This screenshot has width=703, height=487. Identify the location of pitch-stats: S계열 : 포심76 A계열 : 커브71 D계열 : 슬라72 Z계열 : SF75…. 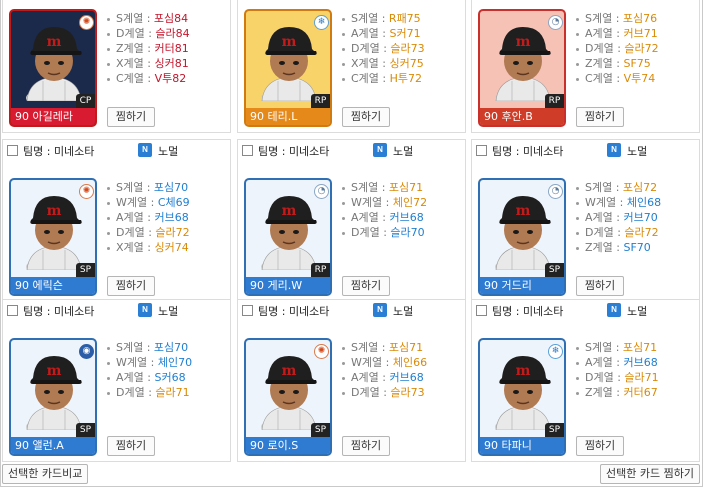
(636, 48).